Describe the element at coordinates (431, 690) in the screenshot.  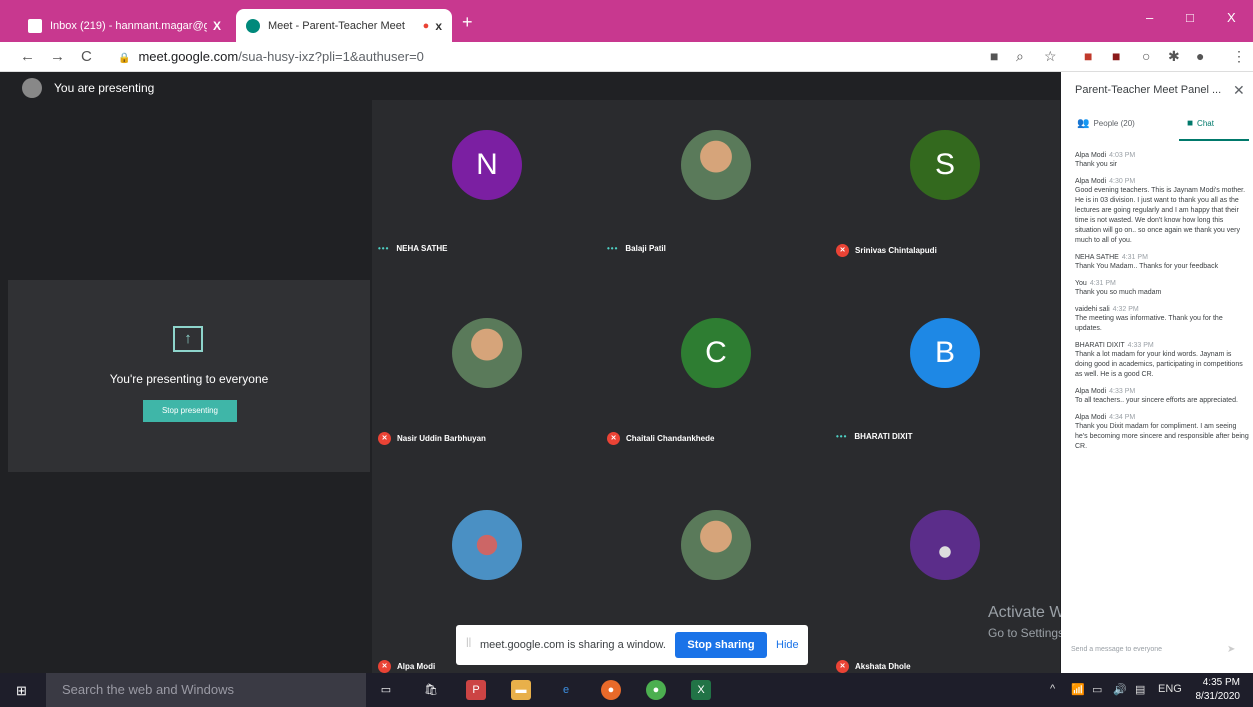
I see `store-icon: 🛍` at that location.